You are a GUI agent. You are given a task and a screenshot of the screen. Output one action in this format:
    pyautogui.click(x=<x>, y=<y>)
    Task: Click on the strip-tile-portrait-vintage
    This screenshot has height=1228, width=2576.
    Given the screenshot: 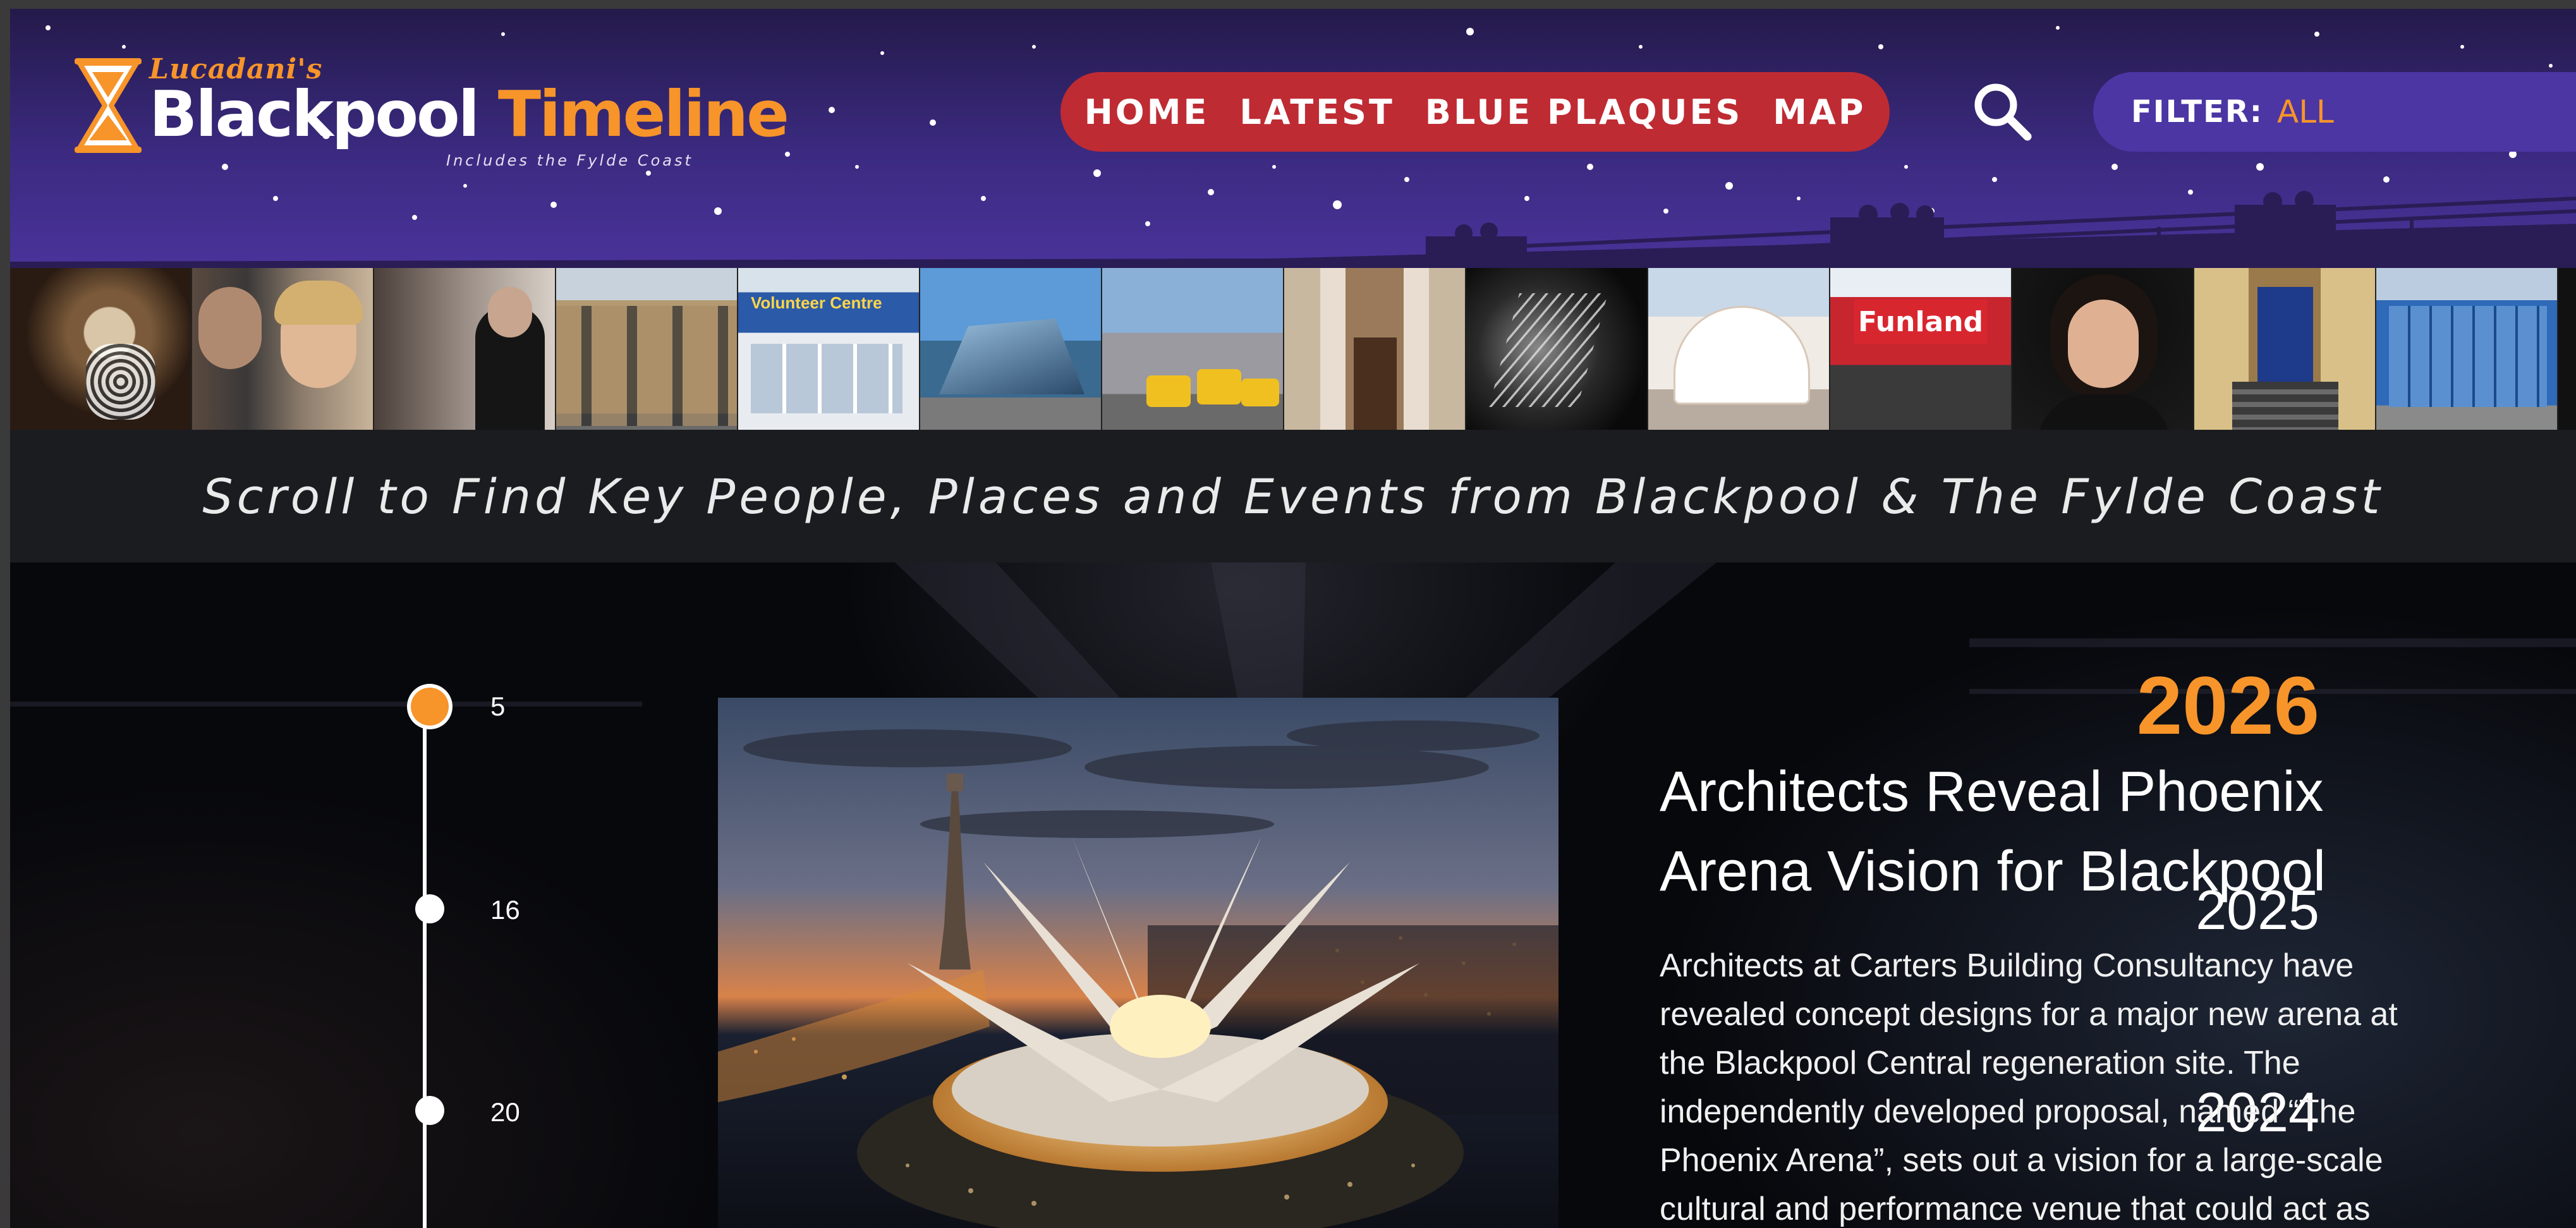 What is the action you would take?
    pyautogui.click(x=101, y=349)
    